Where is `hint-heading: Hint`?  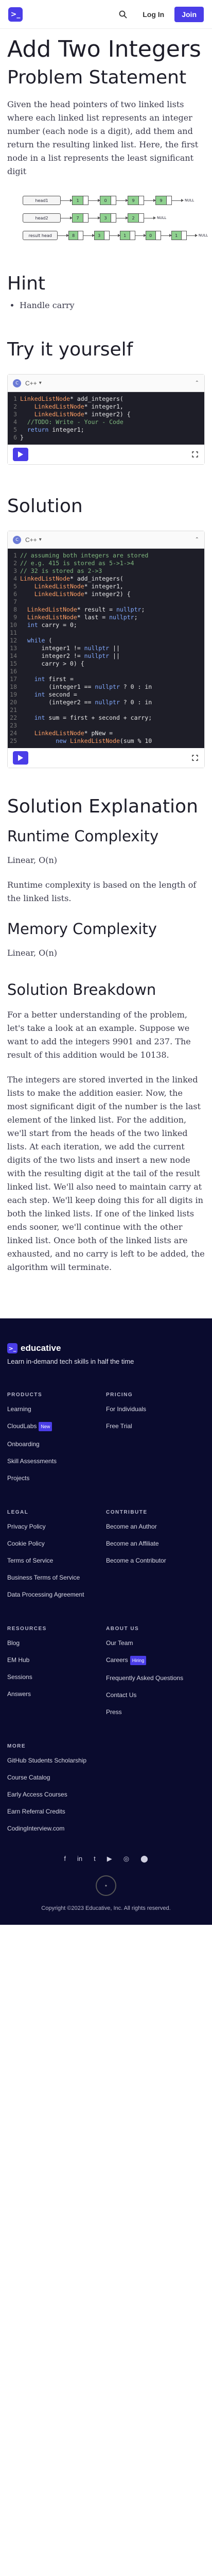 hint-heading: Hint is located at coordinates (26, 283).